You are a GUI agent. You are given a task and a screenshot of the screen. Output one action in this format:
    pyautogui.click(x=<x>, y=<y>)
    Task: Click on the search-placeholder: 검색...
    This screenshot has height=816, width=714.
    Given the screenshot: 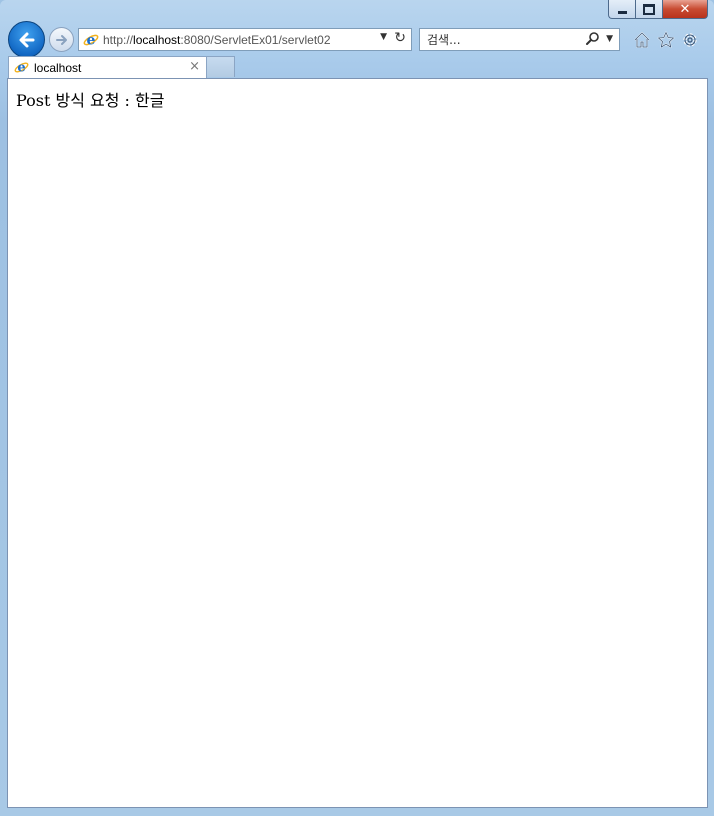 What is the action you would take?
    pyautogui.click(x=444, y=40)
    